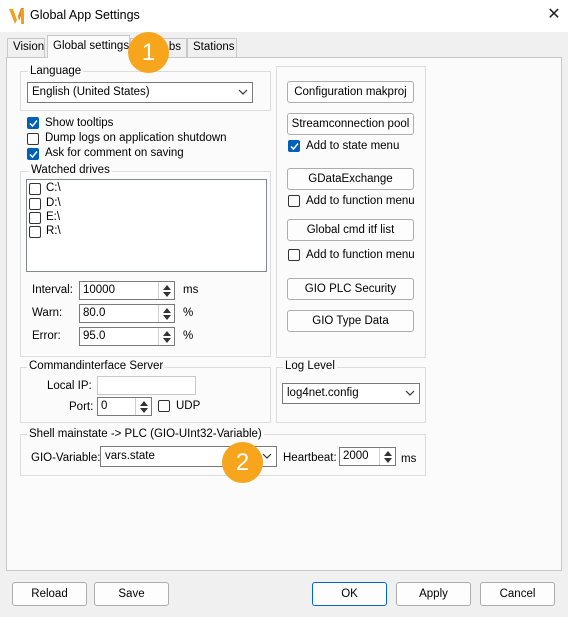 The height and width of the screenshot is (617, 568). What do you see at coordinates (517, 594) in the screenshot?
I see `cancel-button: Cancel` at bounding box center [517, 594].